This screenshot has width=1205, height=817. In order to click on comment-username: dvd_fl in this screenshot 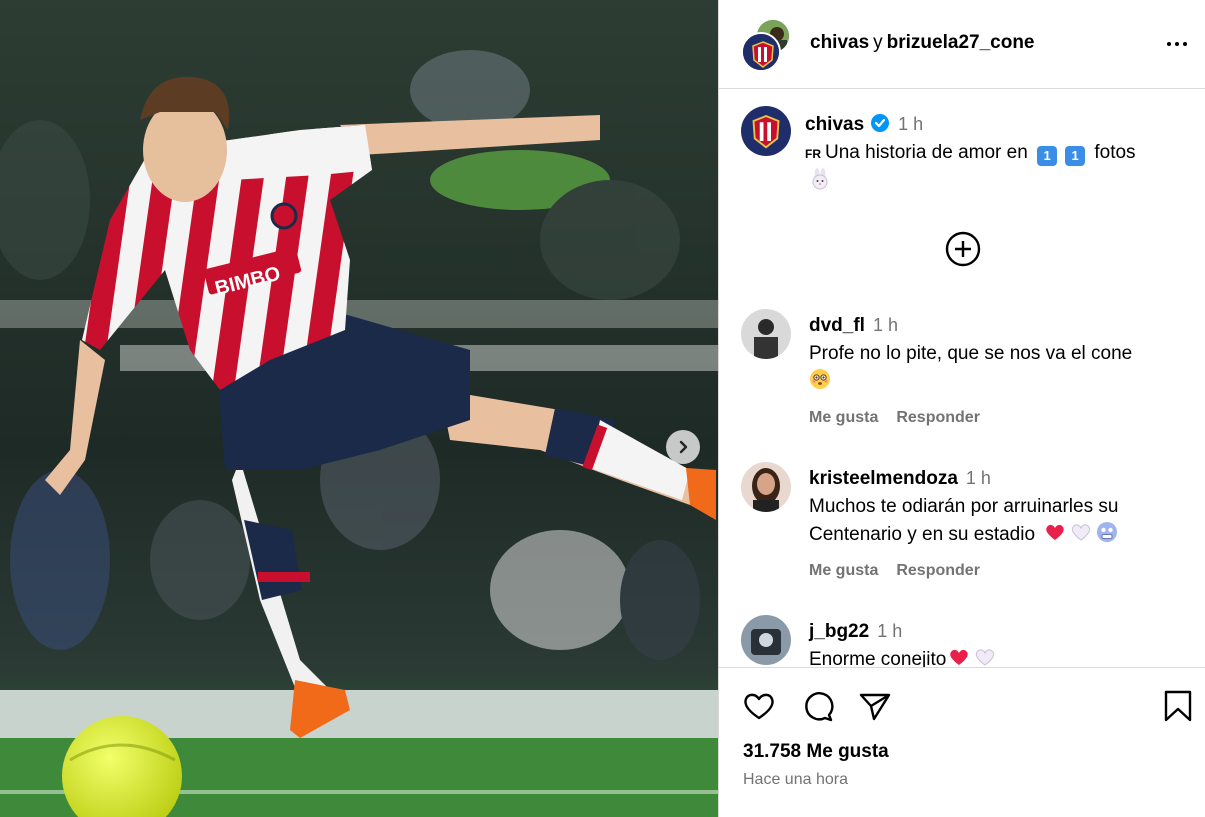, I will do `click(837, 325)`.